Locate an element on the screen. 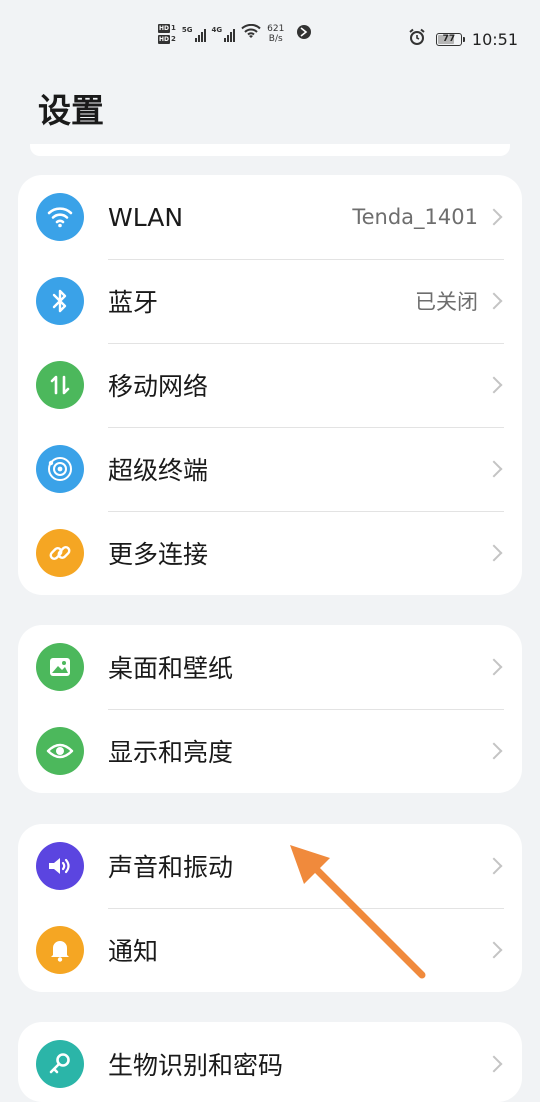  settings-item-sound-vibration: 声音和振动 is located at coordinates (270, 866).